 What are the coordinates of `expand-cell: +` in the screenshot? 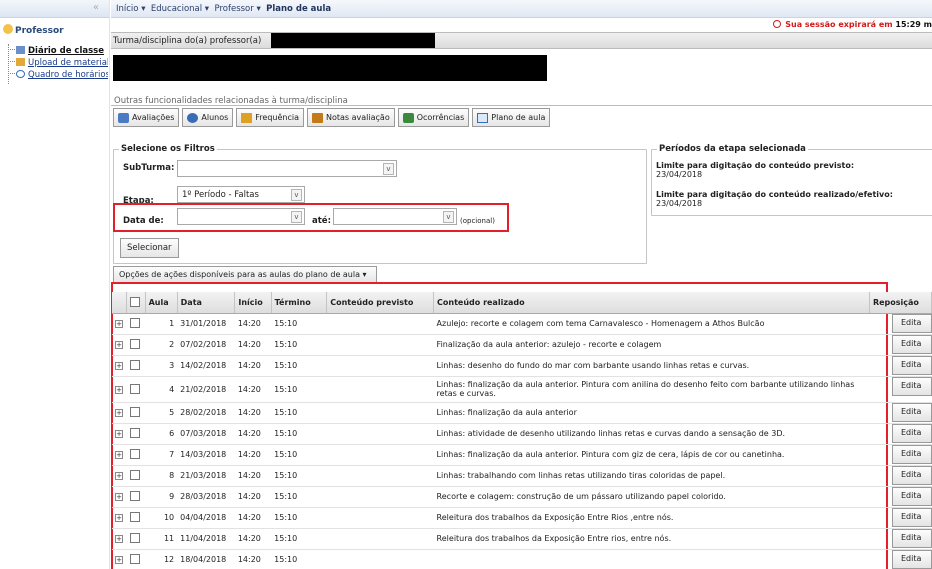 It's located at (119, 559).